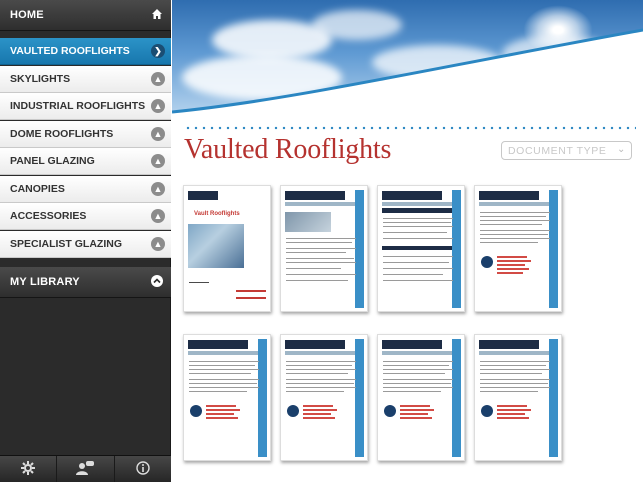 This screenshot has width=643, height=482. What do you see at coordinates (27, 15) in the screenshot?
I see `home-label: HOME` at bounding box center [27, 15].